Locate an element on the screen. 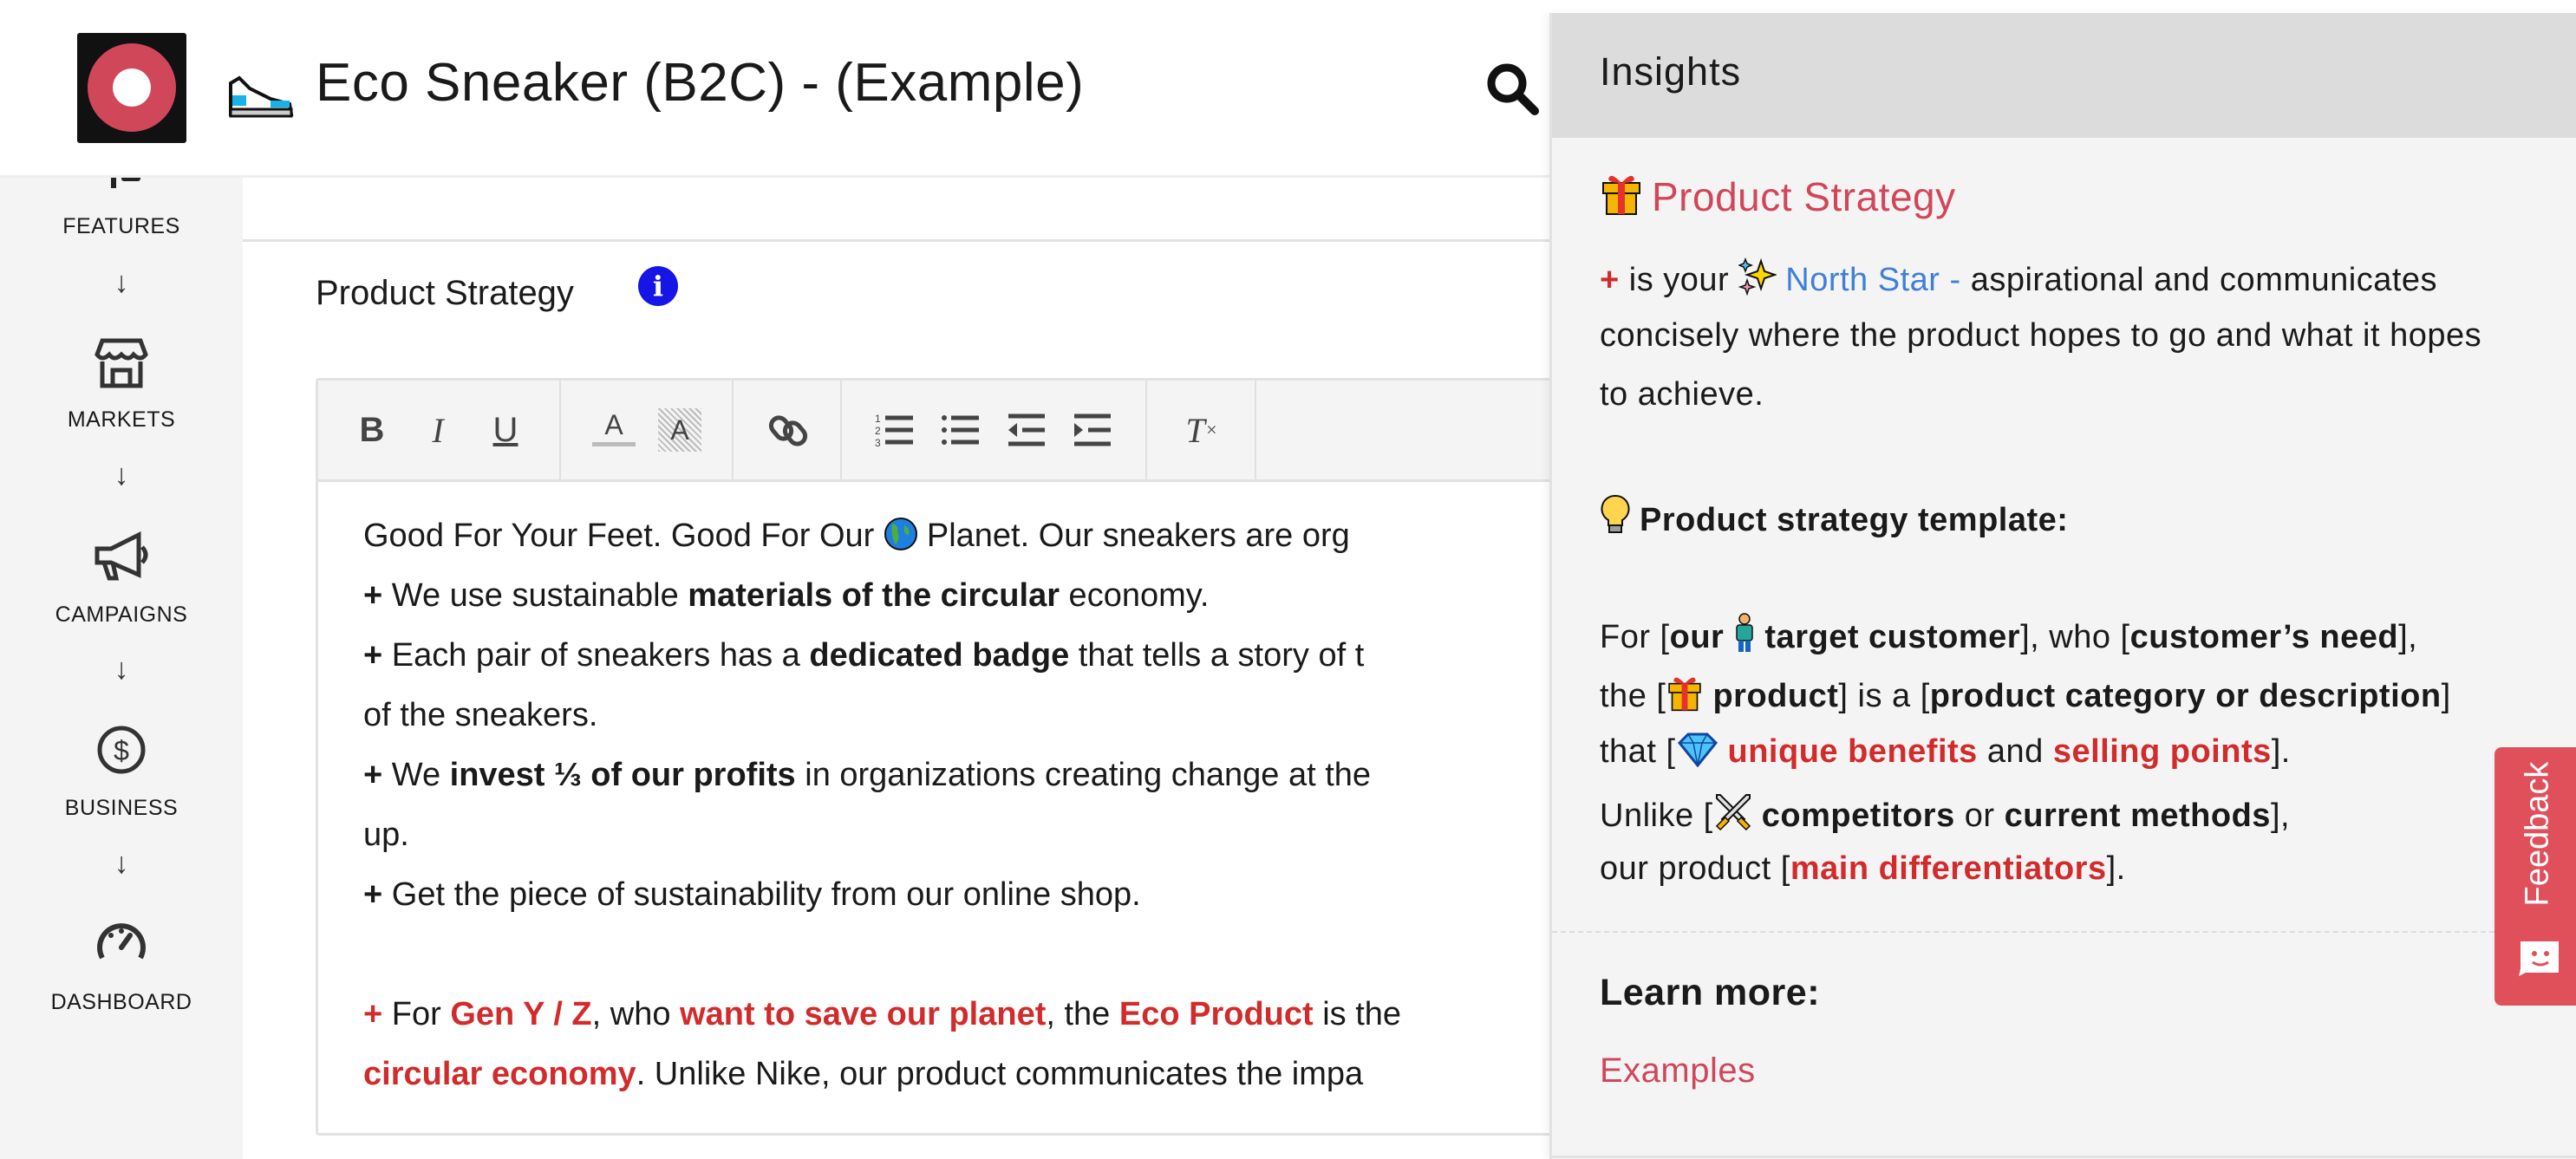 The height and width of the screenshot is (1159, 2576). text: that [ is located at coordinates (1638, 751).